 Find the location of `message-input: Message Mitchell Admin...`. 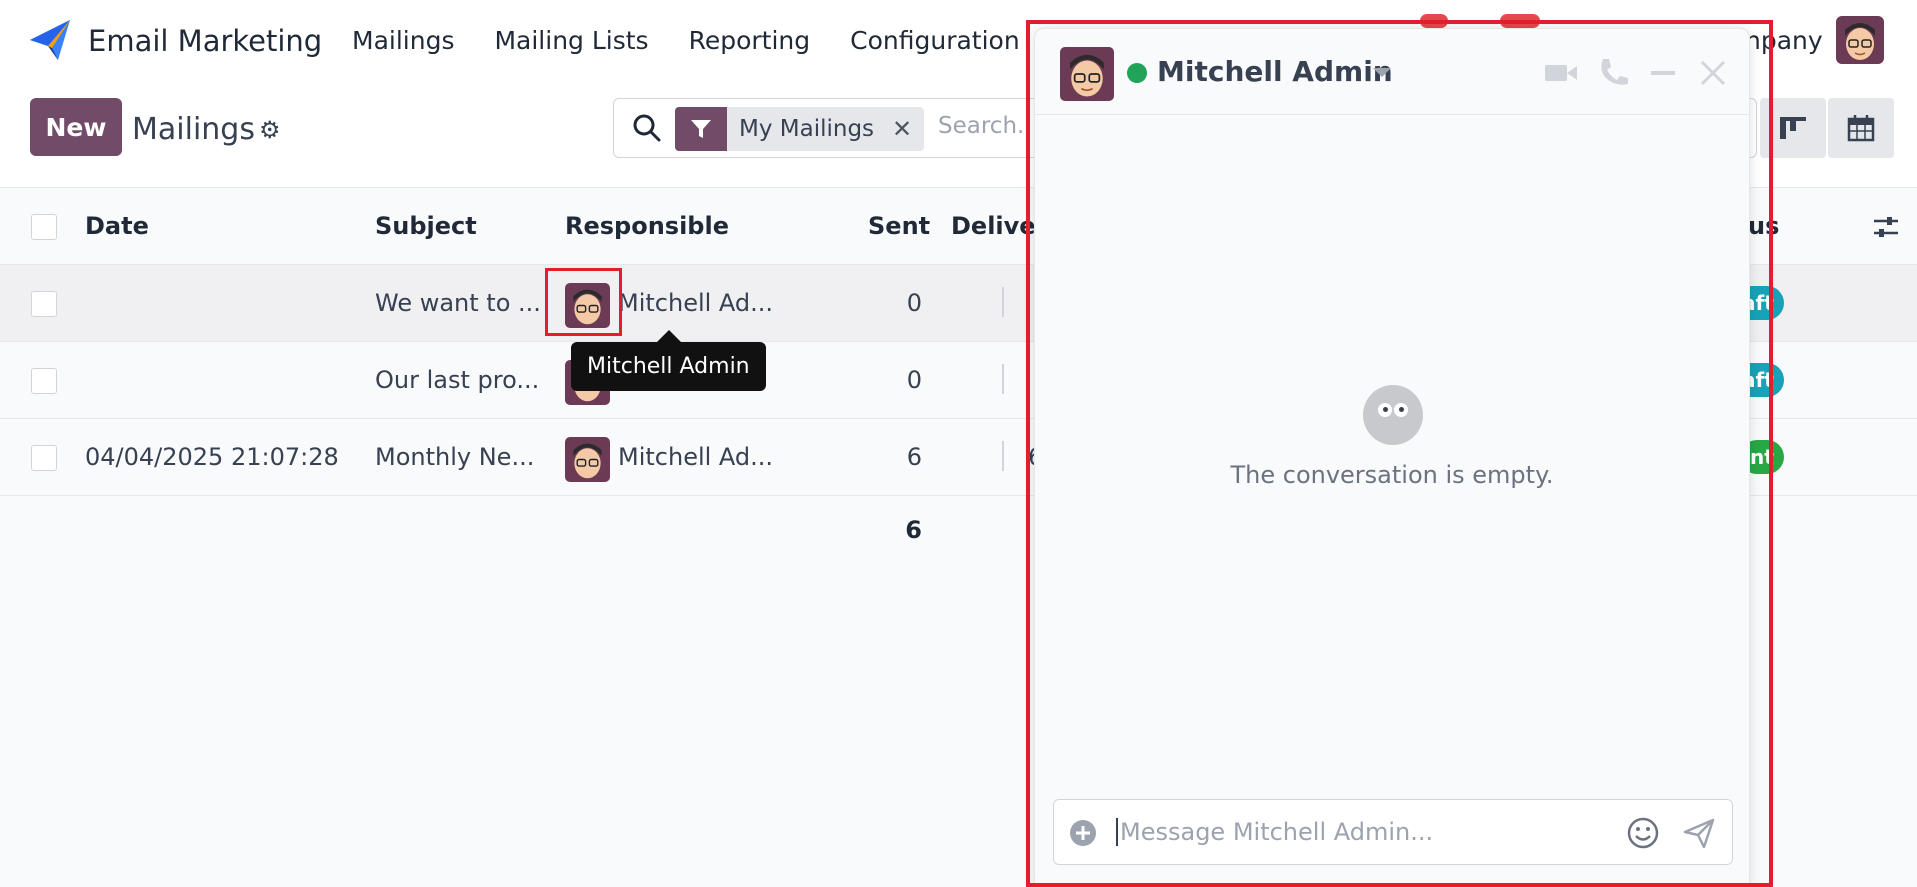

message-input: Message Mitchell Admin... is located at coordinates (1274, 832).